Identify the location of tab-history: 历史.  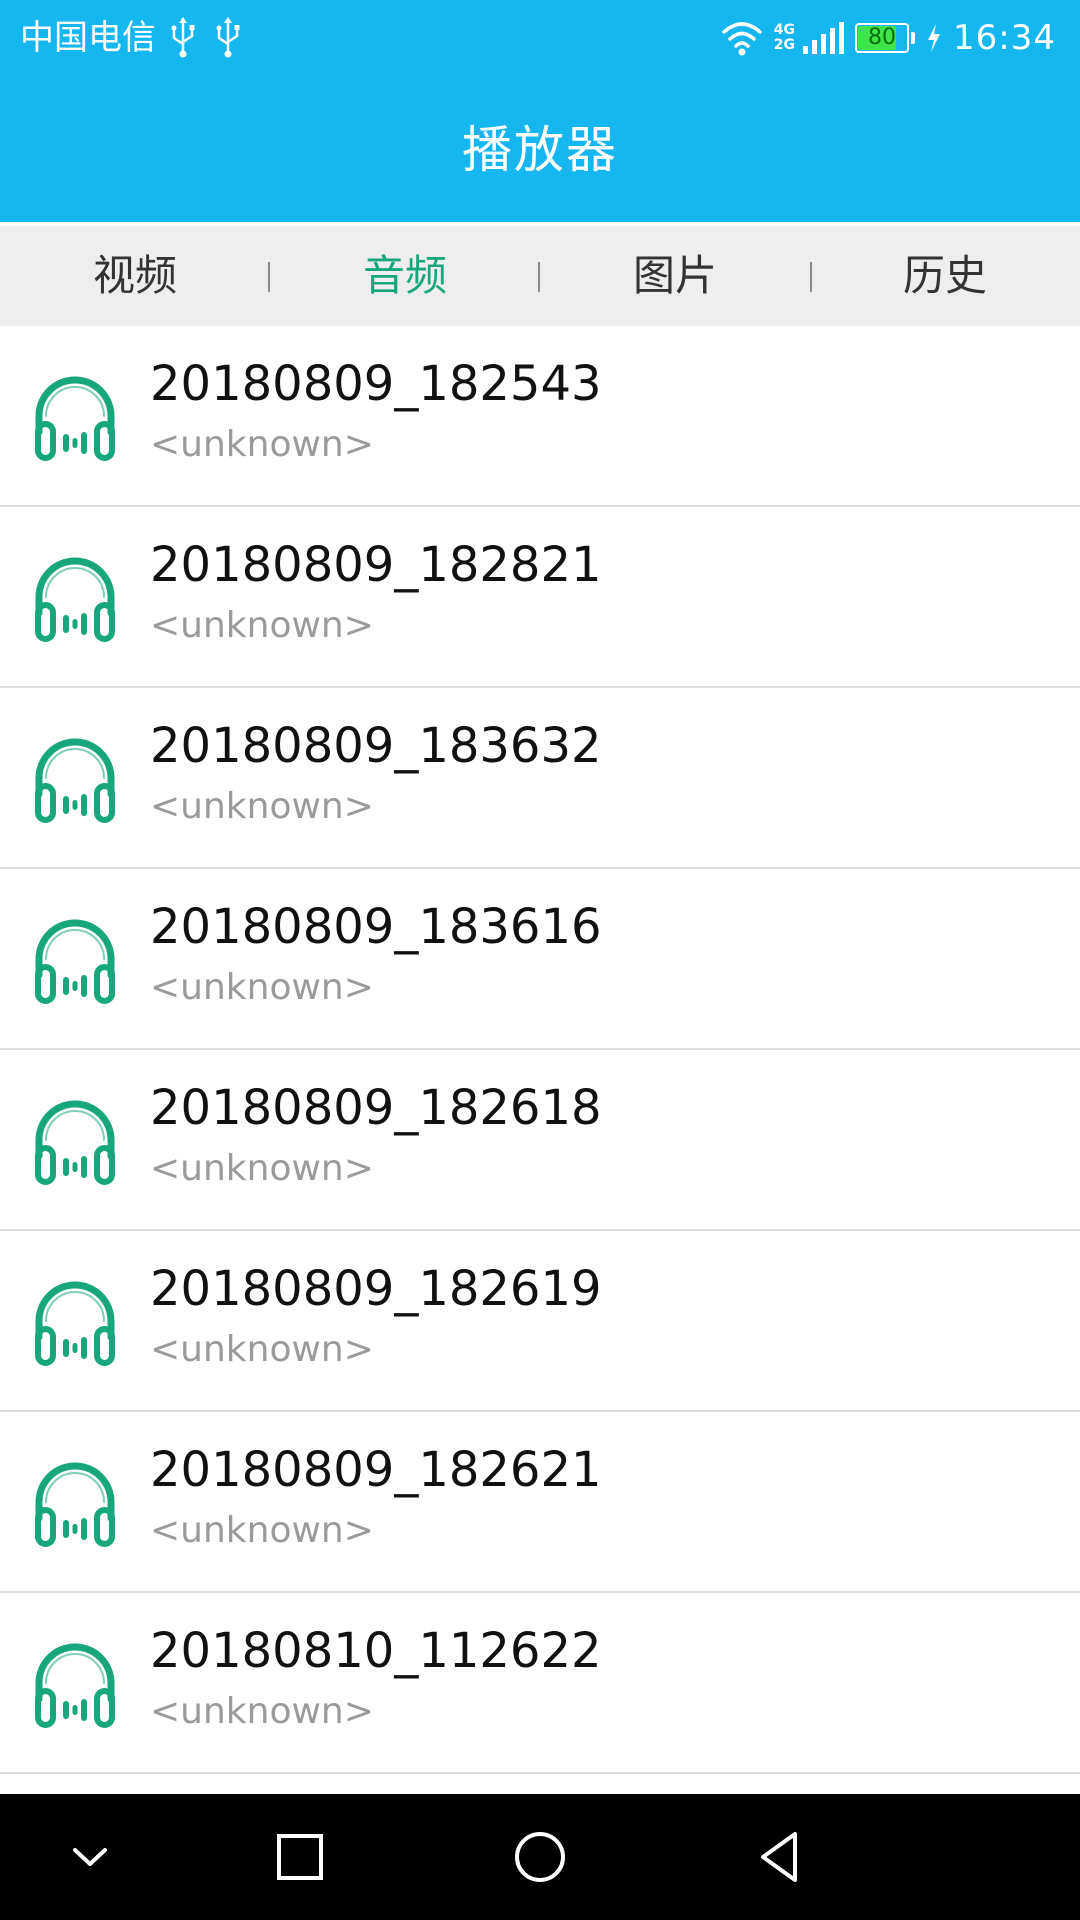
(945, 276).